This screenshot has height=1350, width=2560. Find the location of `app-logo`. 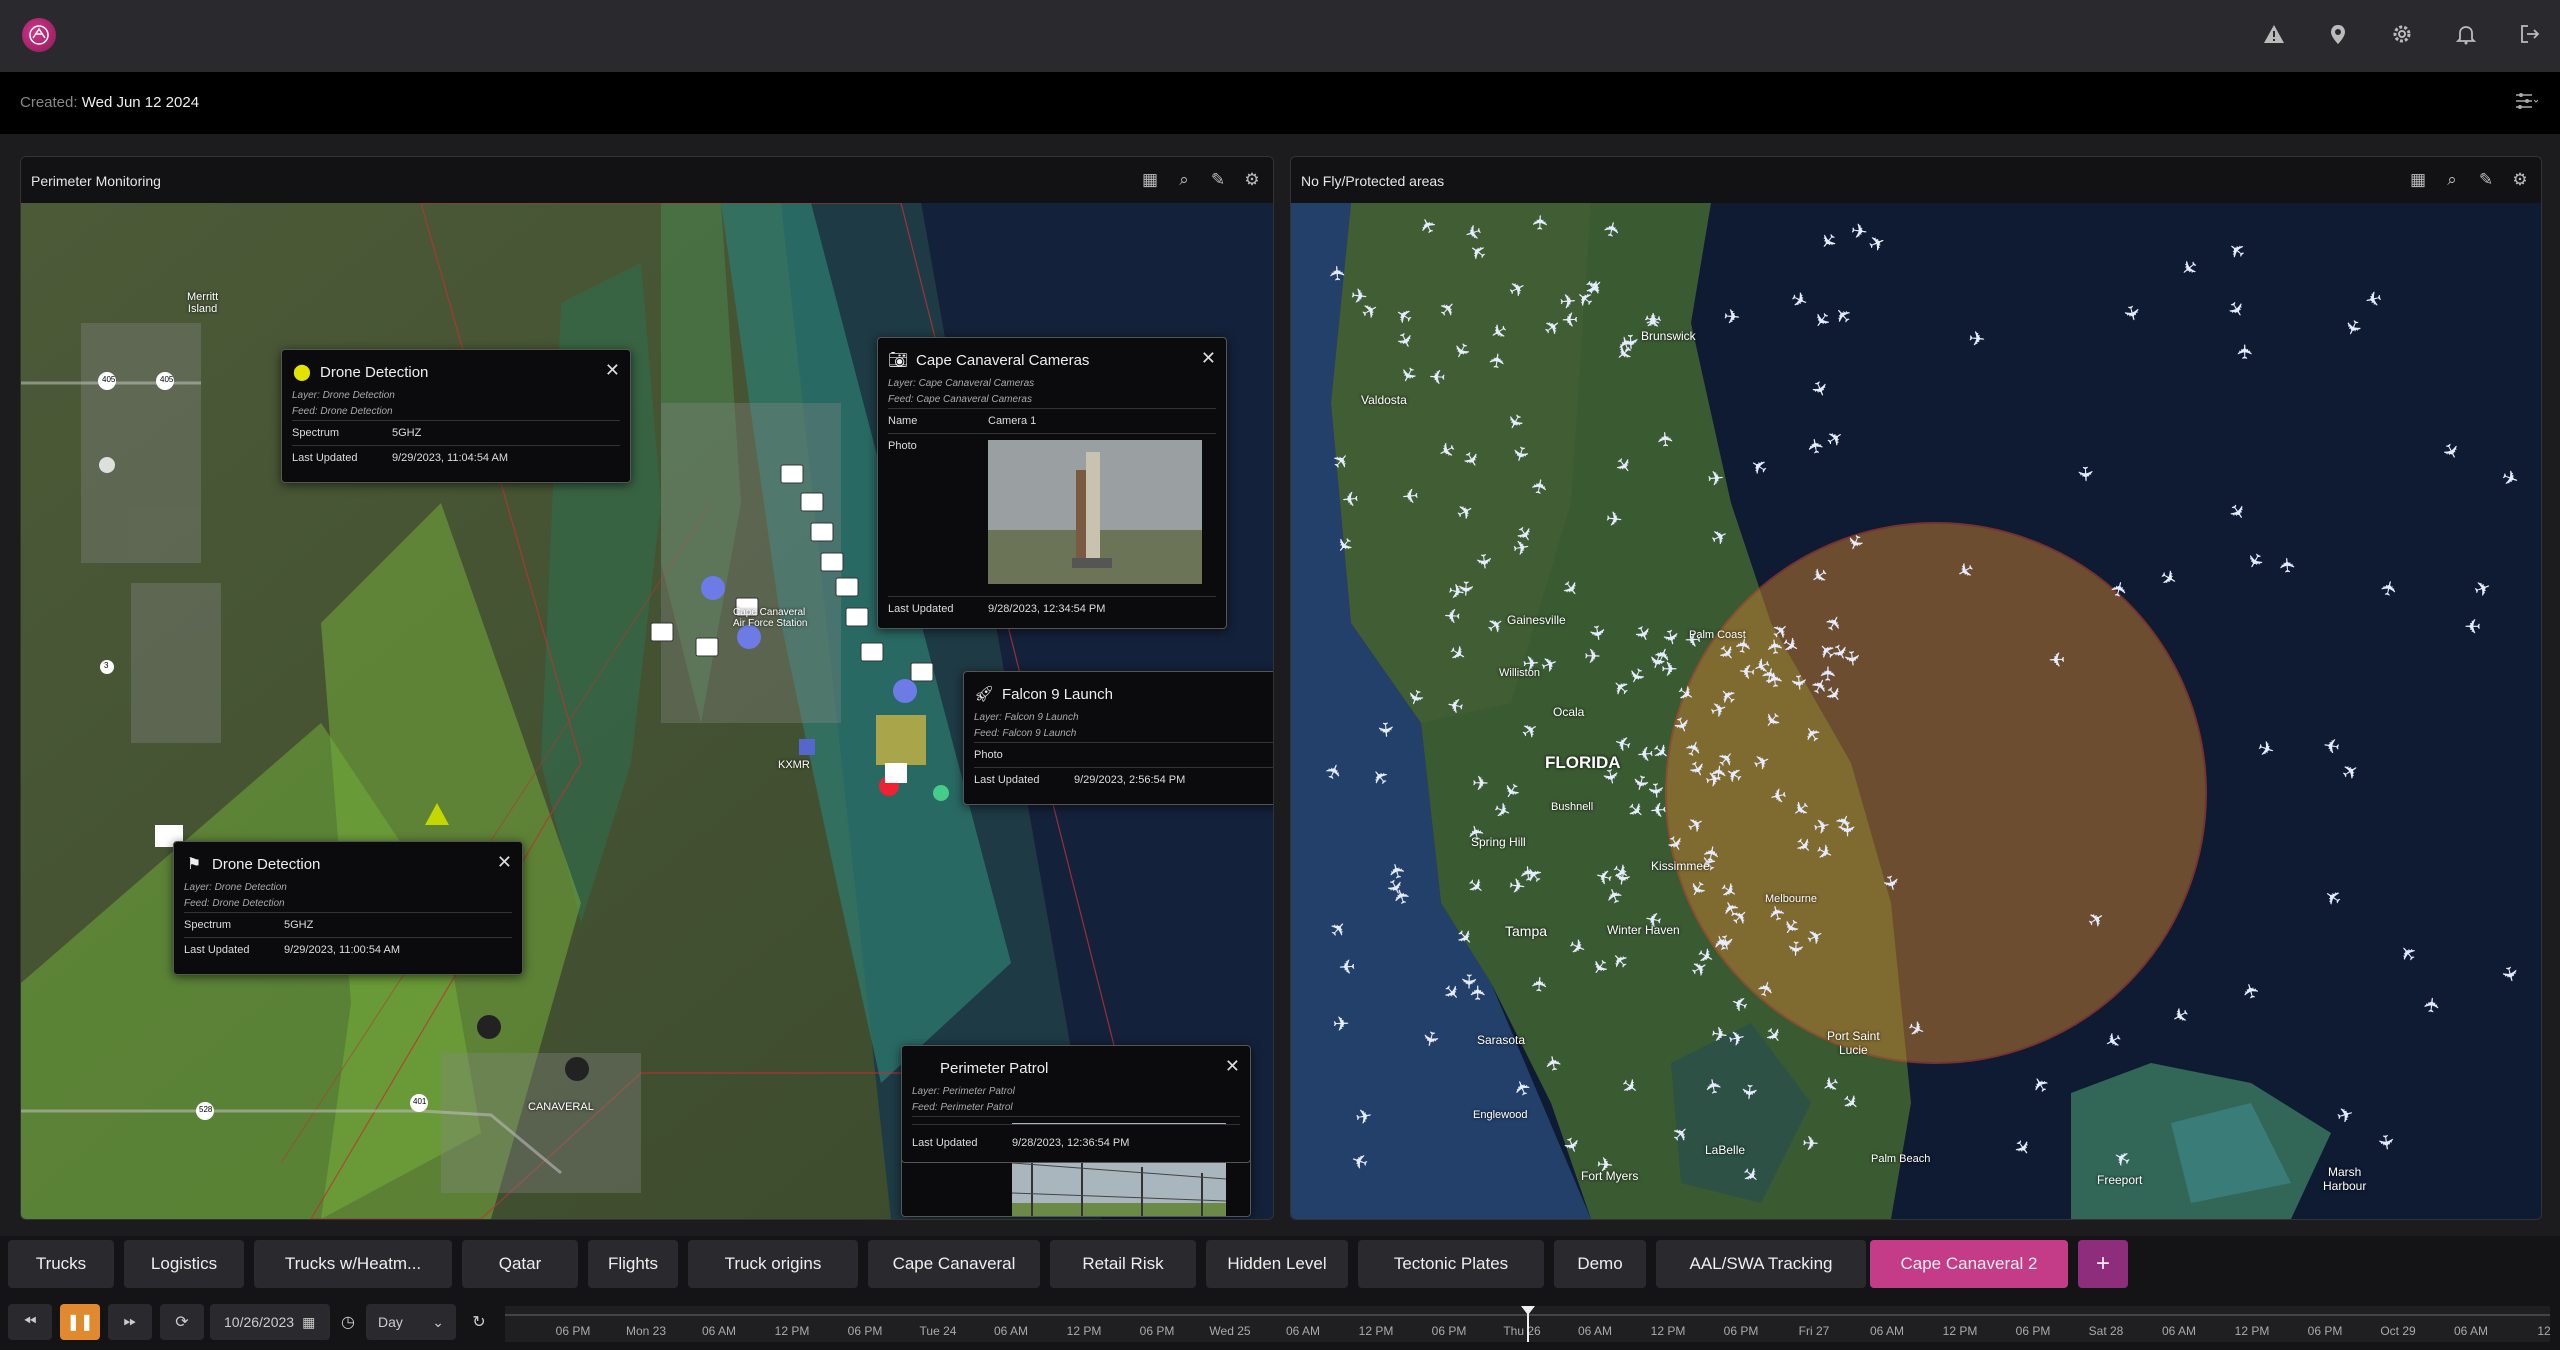

app-logo is located at coordinates (39, 35).